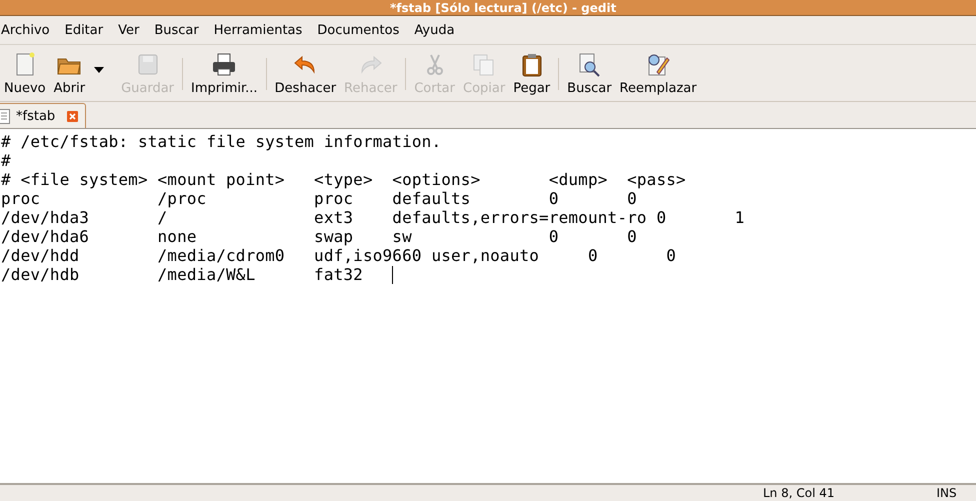  What do you see at coordinates (176, 30) in the screenshot?
I see `menu-item: Buscar` at bounding box center [176, 30].